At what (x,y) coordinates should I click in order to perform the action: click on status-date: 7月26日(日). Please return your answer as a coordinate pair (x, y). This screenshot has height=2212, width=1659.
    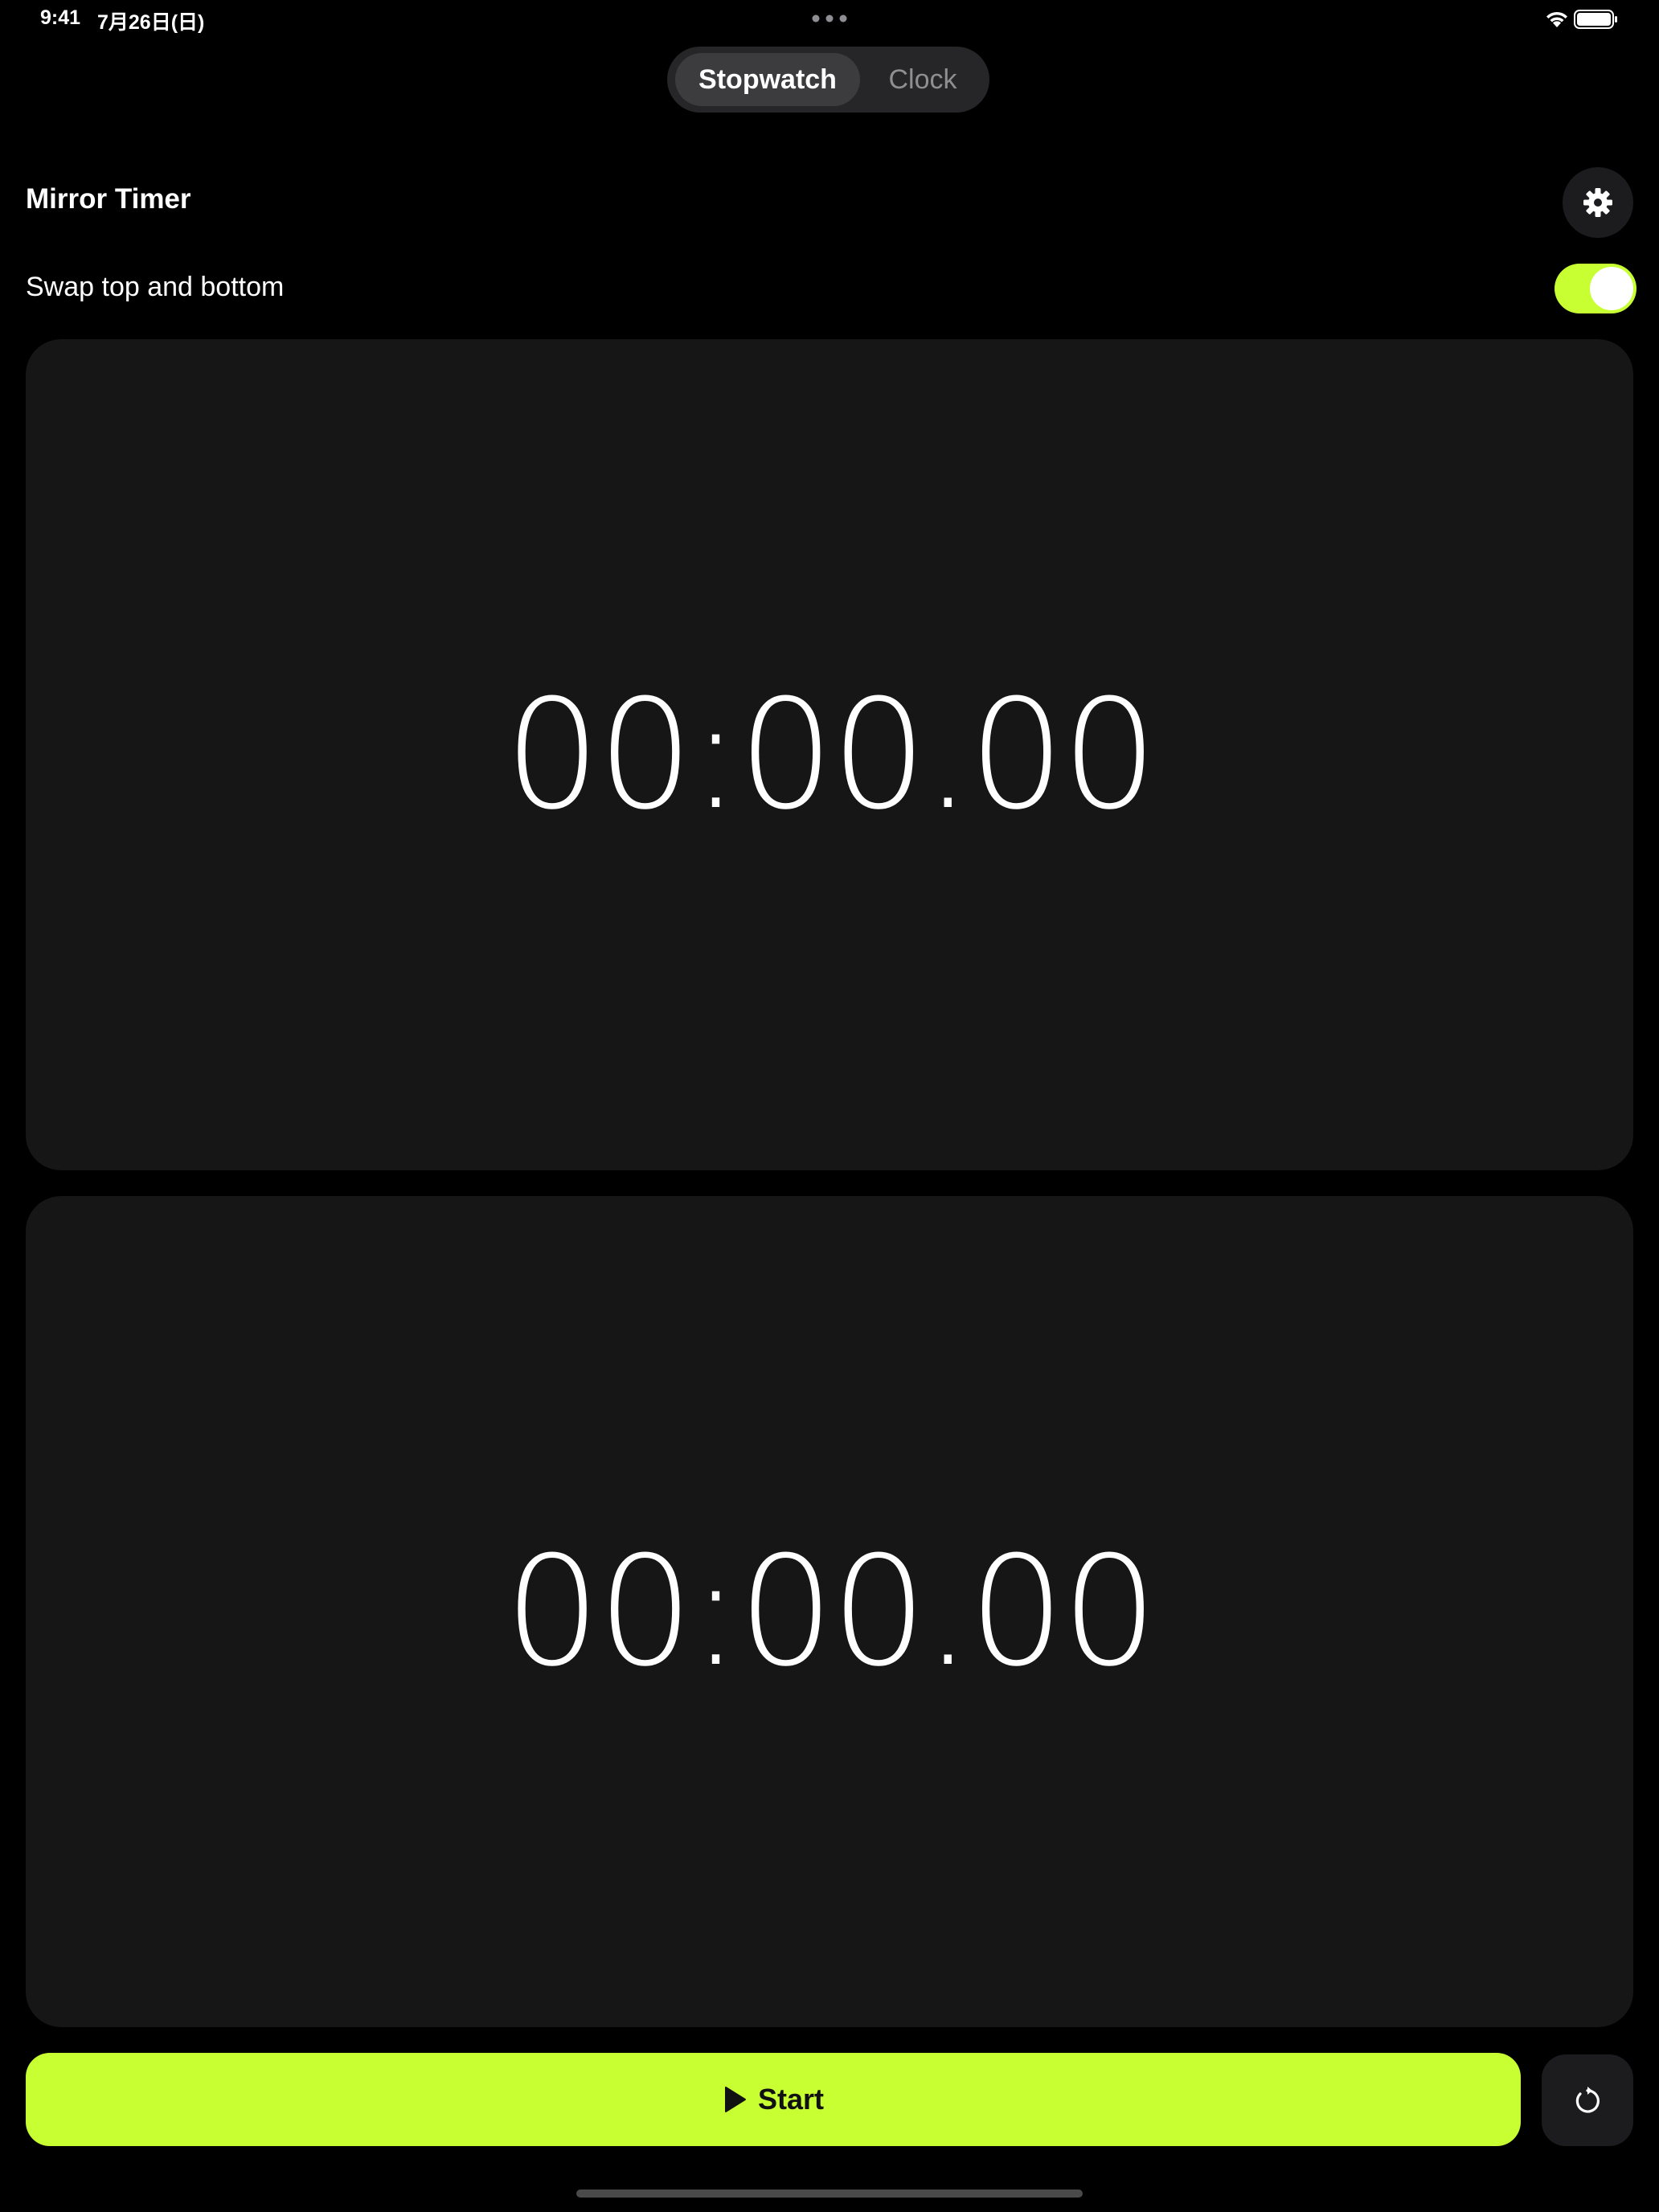
    Looking at the image, I should click on (151, 22).